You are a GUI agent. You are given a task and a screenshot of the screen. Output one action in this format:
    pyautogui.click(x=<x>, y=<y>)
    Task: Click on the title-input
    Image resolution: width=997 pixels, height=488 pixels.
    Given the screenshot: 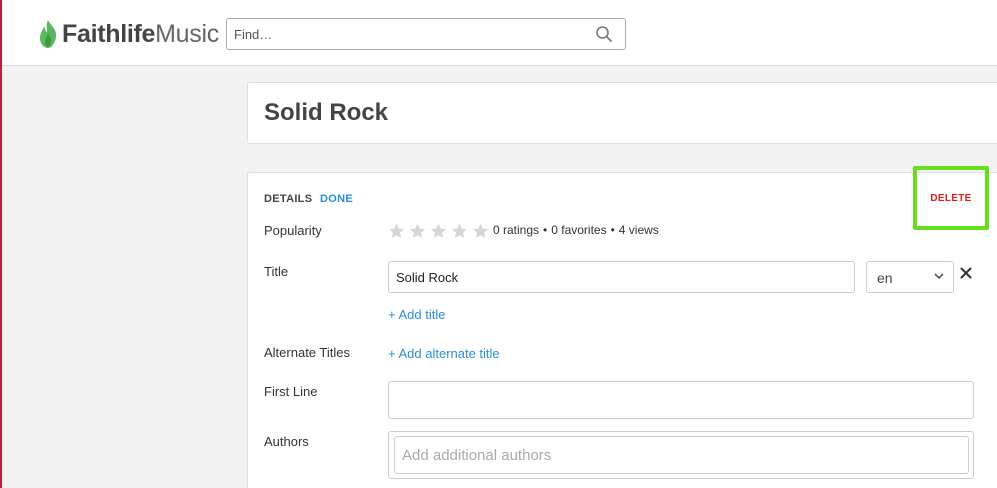 What is the action you would take?
    pyautogui.click(x=621, y=277)
    